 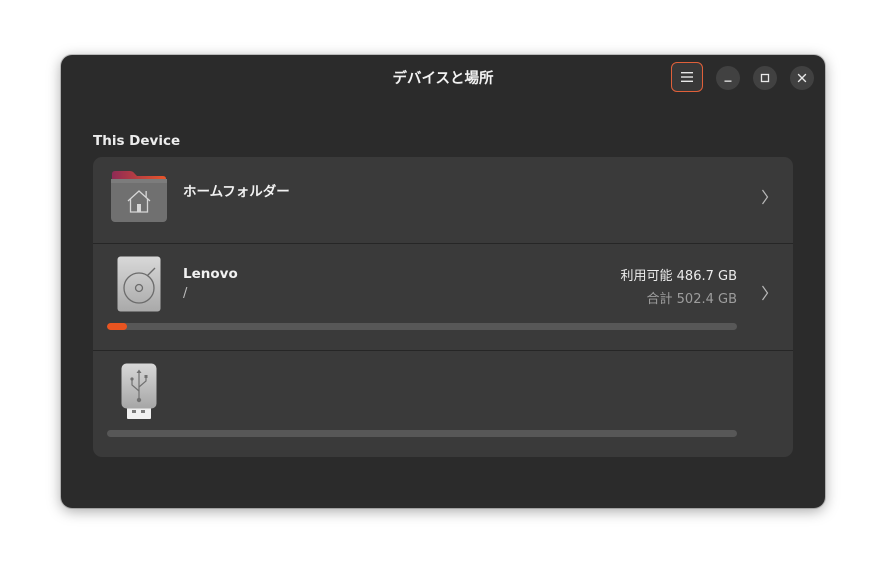 I want to click on available-space: 利用可能 486.7 GB, so click(x=678, y=276).